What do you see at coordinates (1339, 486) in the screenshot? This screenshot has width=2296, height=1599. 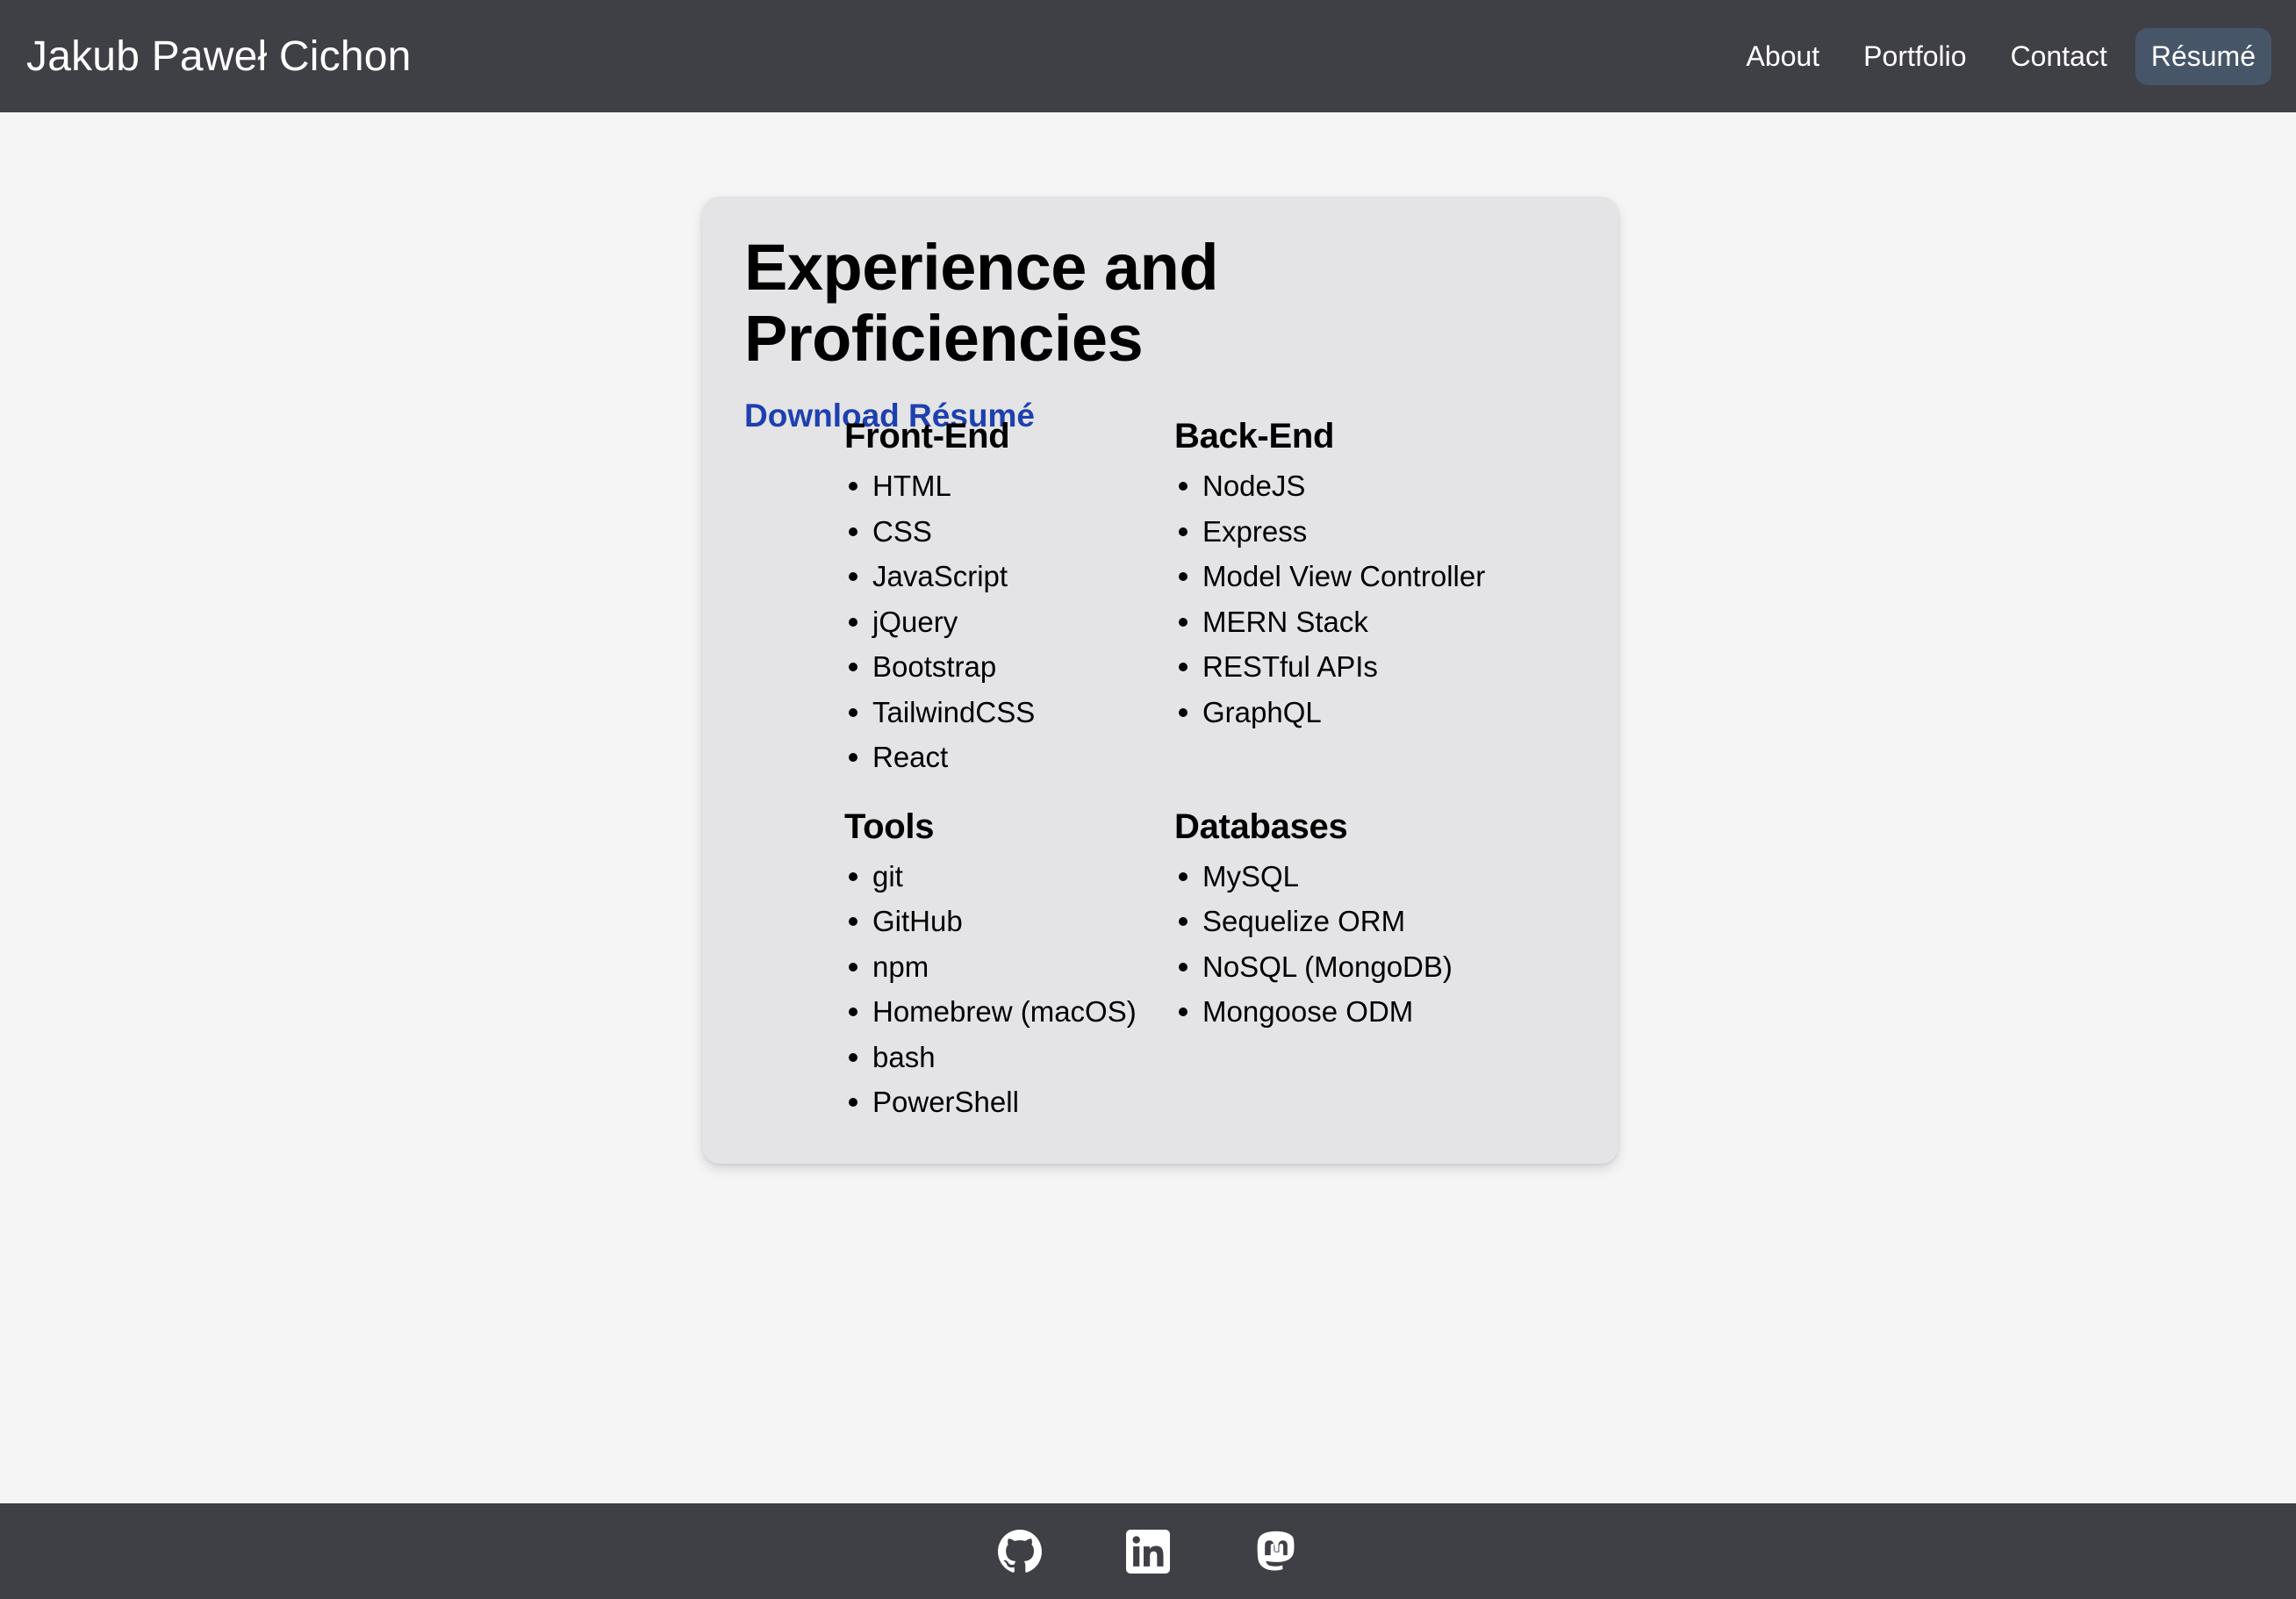 I see `list-item: NodeJS` at bounding box center [1339, 486].